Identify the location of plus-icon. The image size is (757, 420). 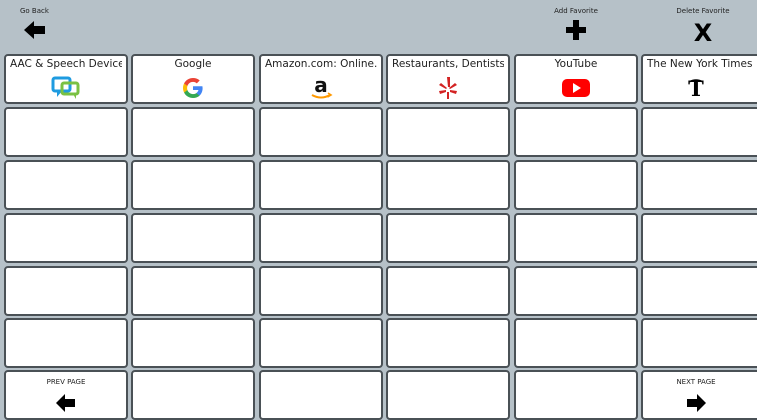
(576, 33).